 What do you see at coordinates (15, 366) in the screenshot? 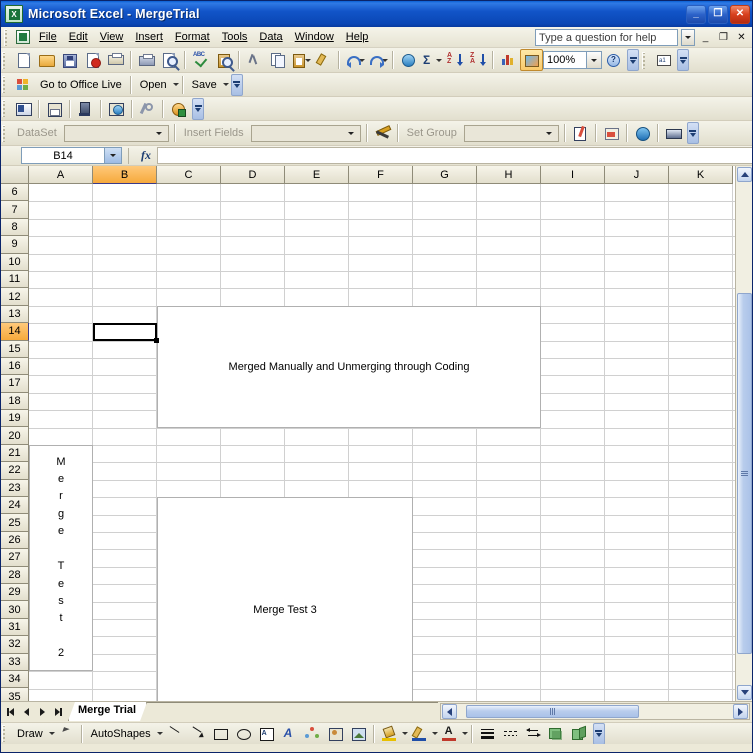
I see `row-header-16: 16` at bounding box center [15, 366].